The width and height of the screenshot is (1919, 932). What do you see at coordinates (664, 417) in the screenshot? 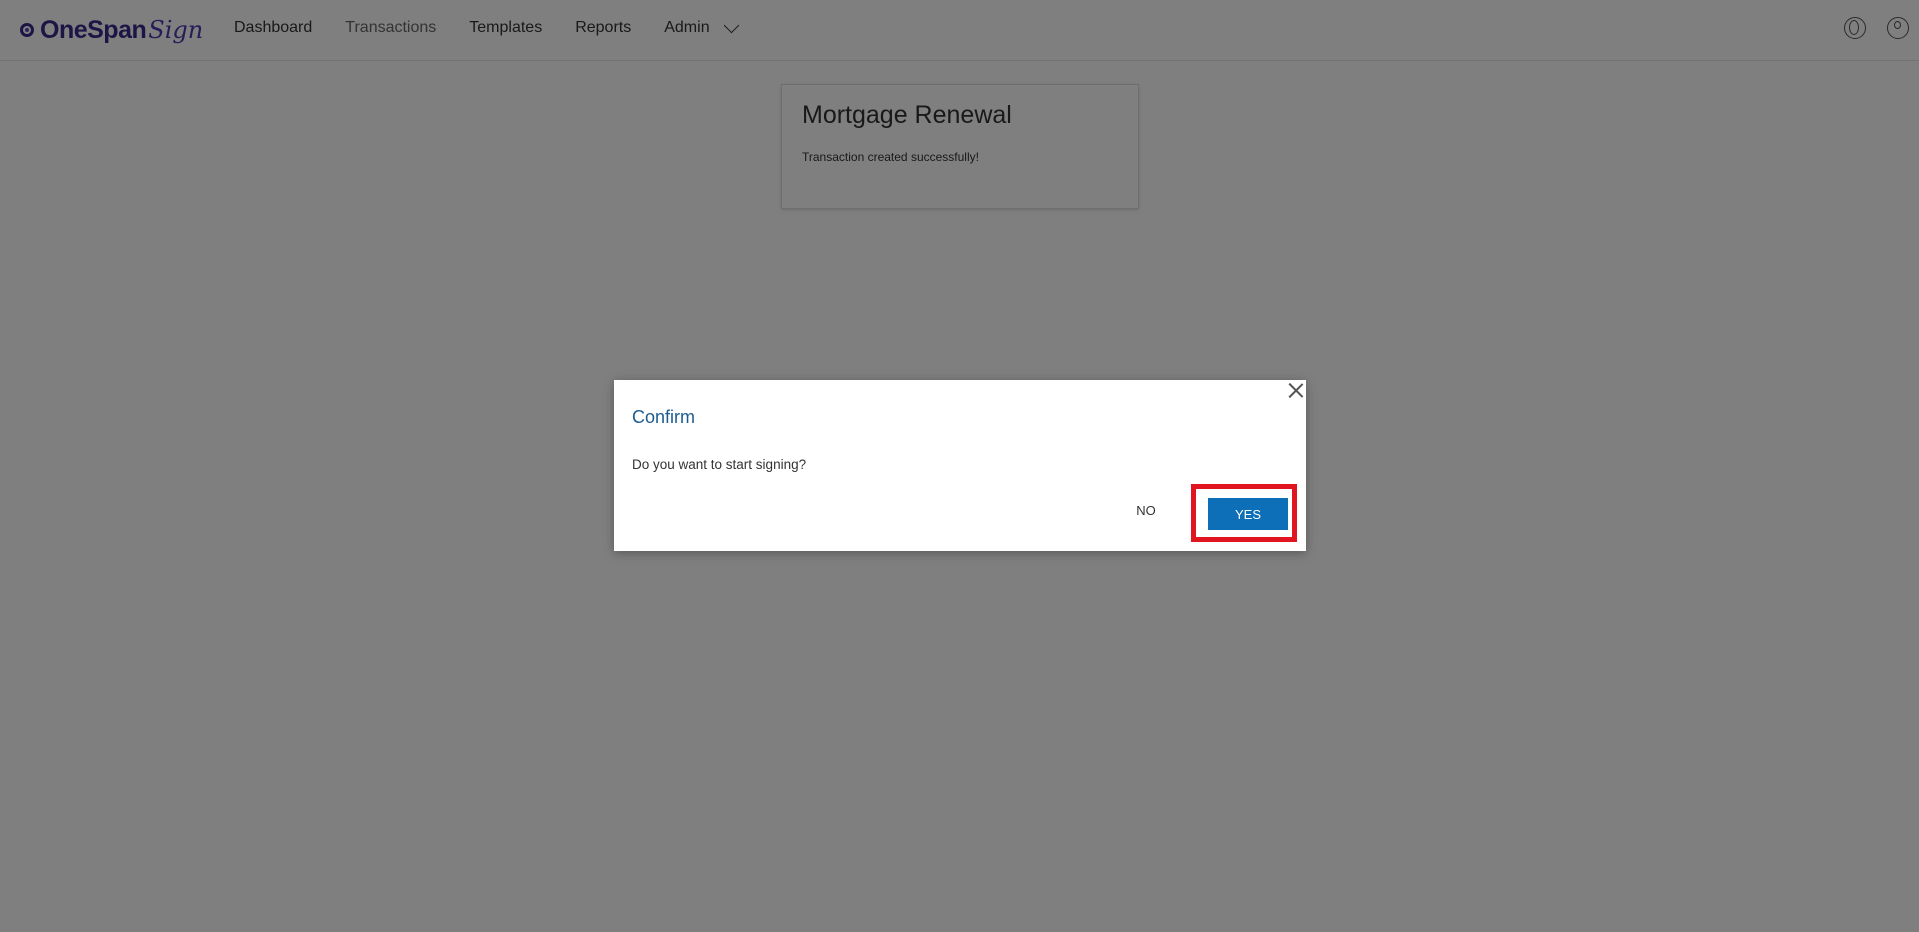
I see `dialog-title: Confirm` at bounding box center [664, 417].